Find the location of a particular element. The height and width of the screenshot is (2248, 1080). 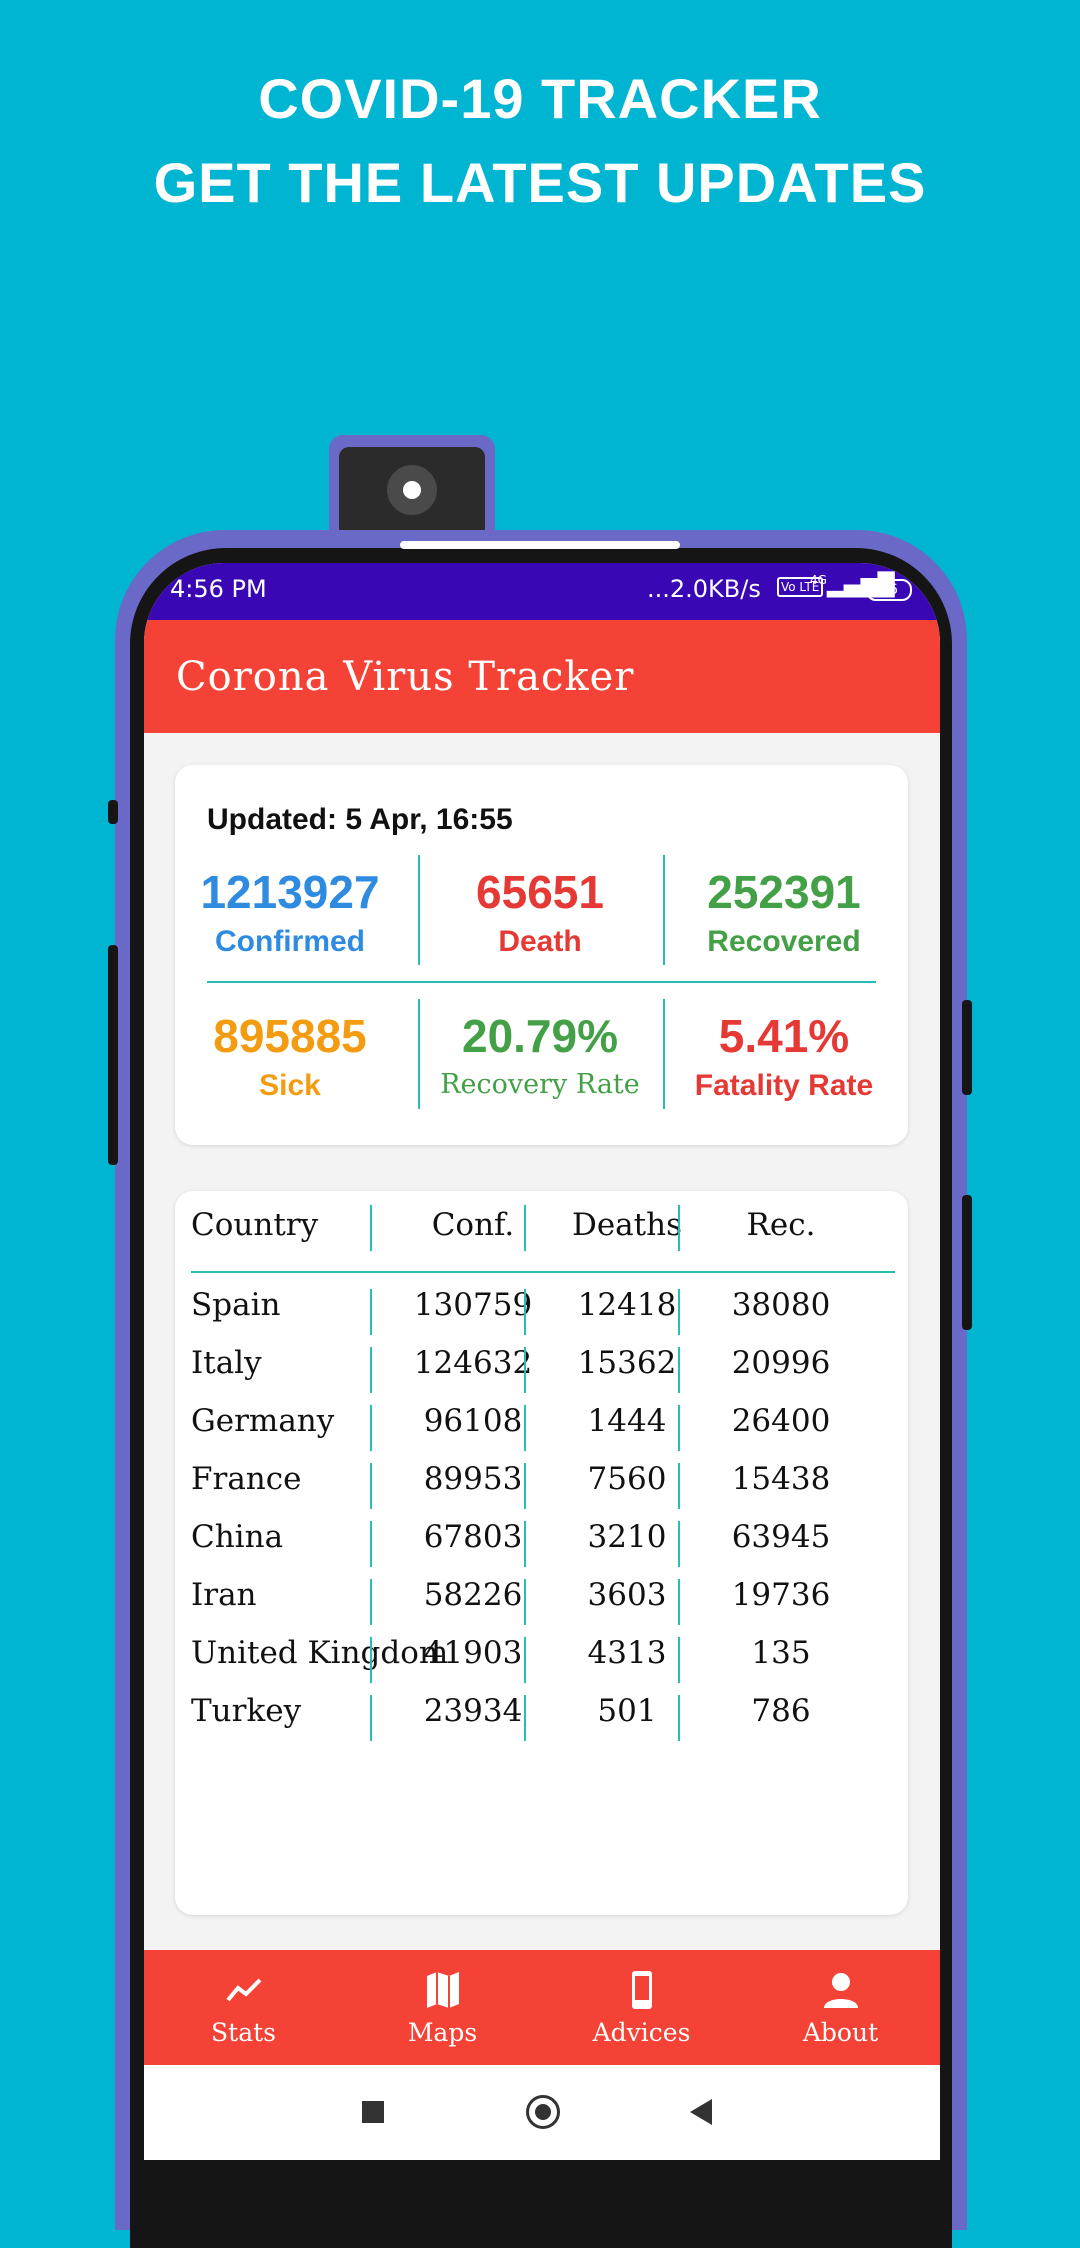

popup-camera is located at coordinates (412, 488).